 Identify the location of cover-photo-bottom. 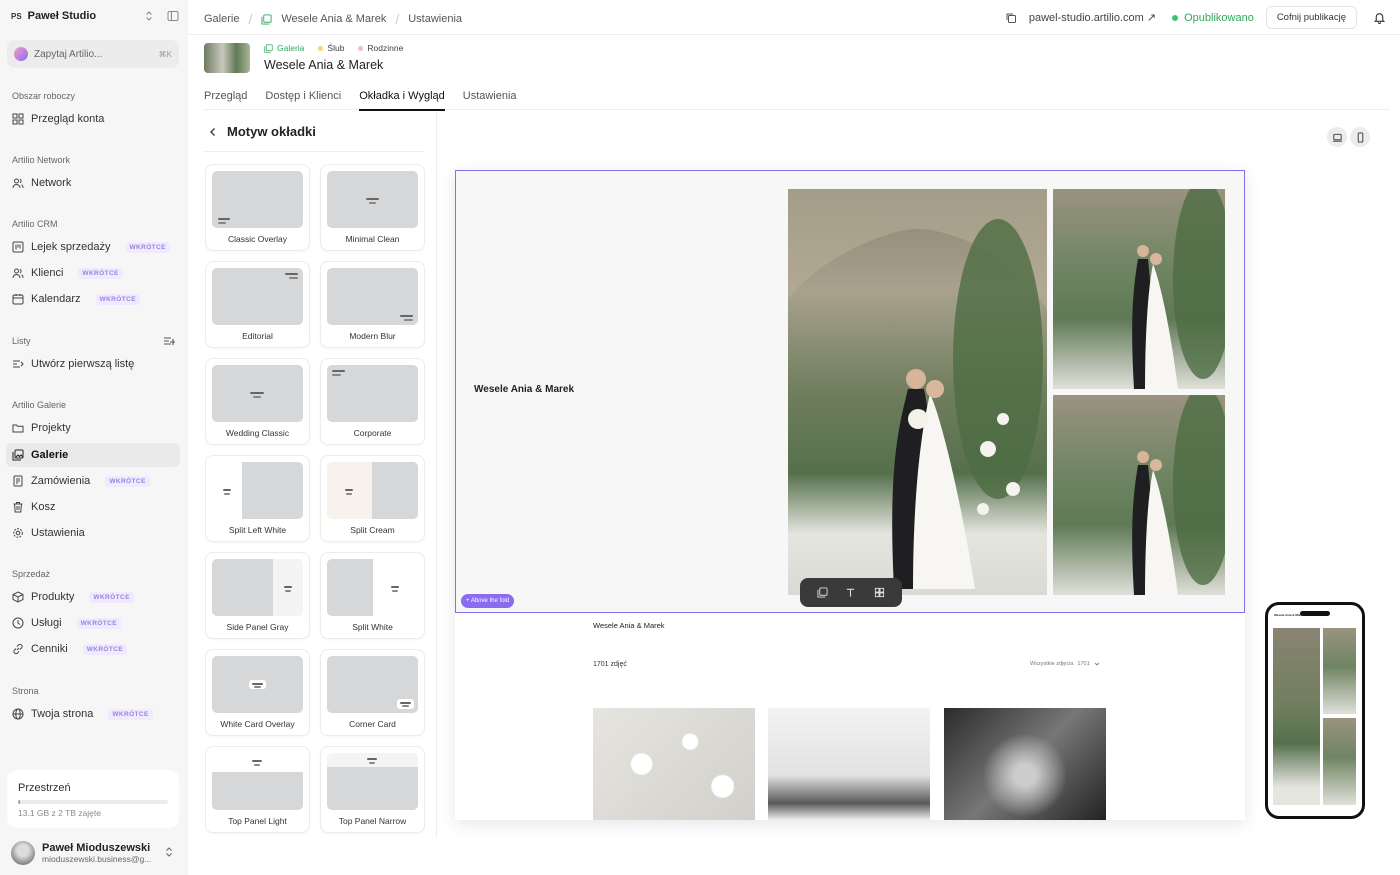
(1139, 495).